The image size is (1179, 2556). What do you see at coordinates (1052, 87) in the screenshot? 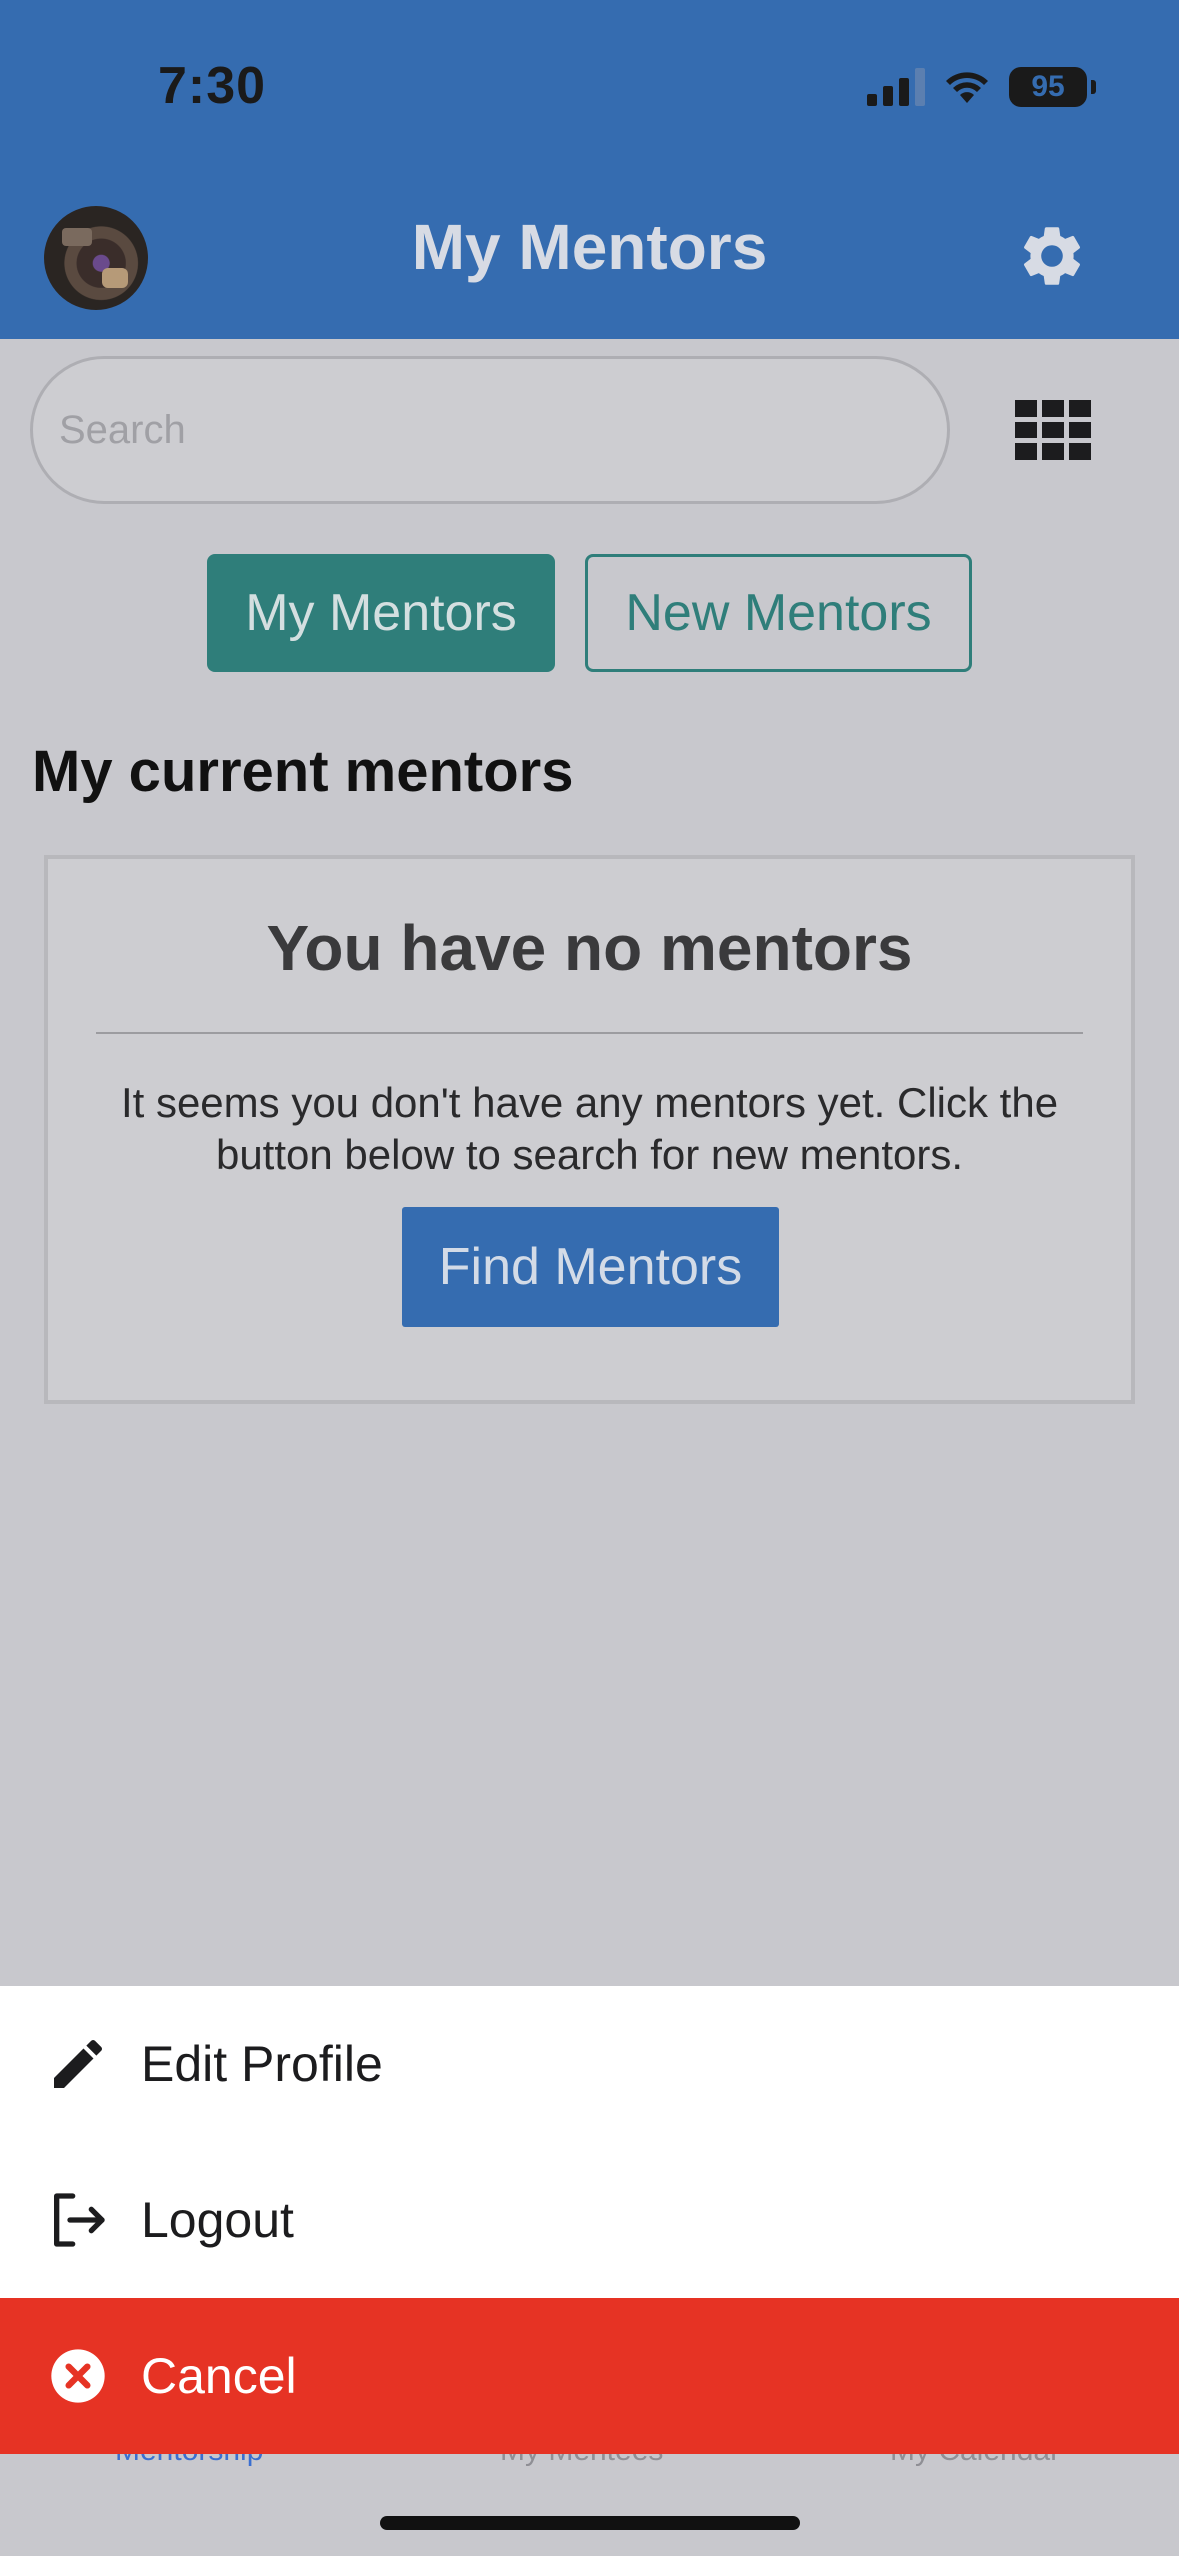
I see `battery-icon: 95` at bounding box center [1052, 87].